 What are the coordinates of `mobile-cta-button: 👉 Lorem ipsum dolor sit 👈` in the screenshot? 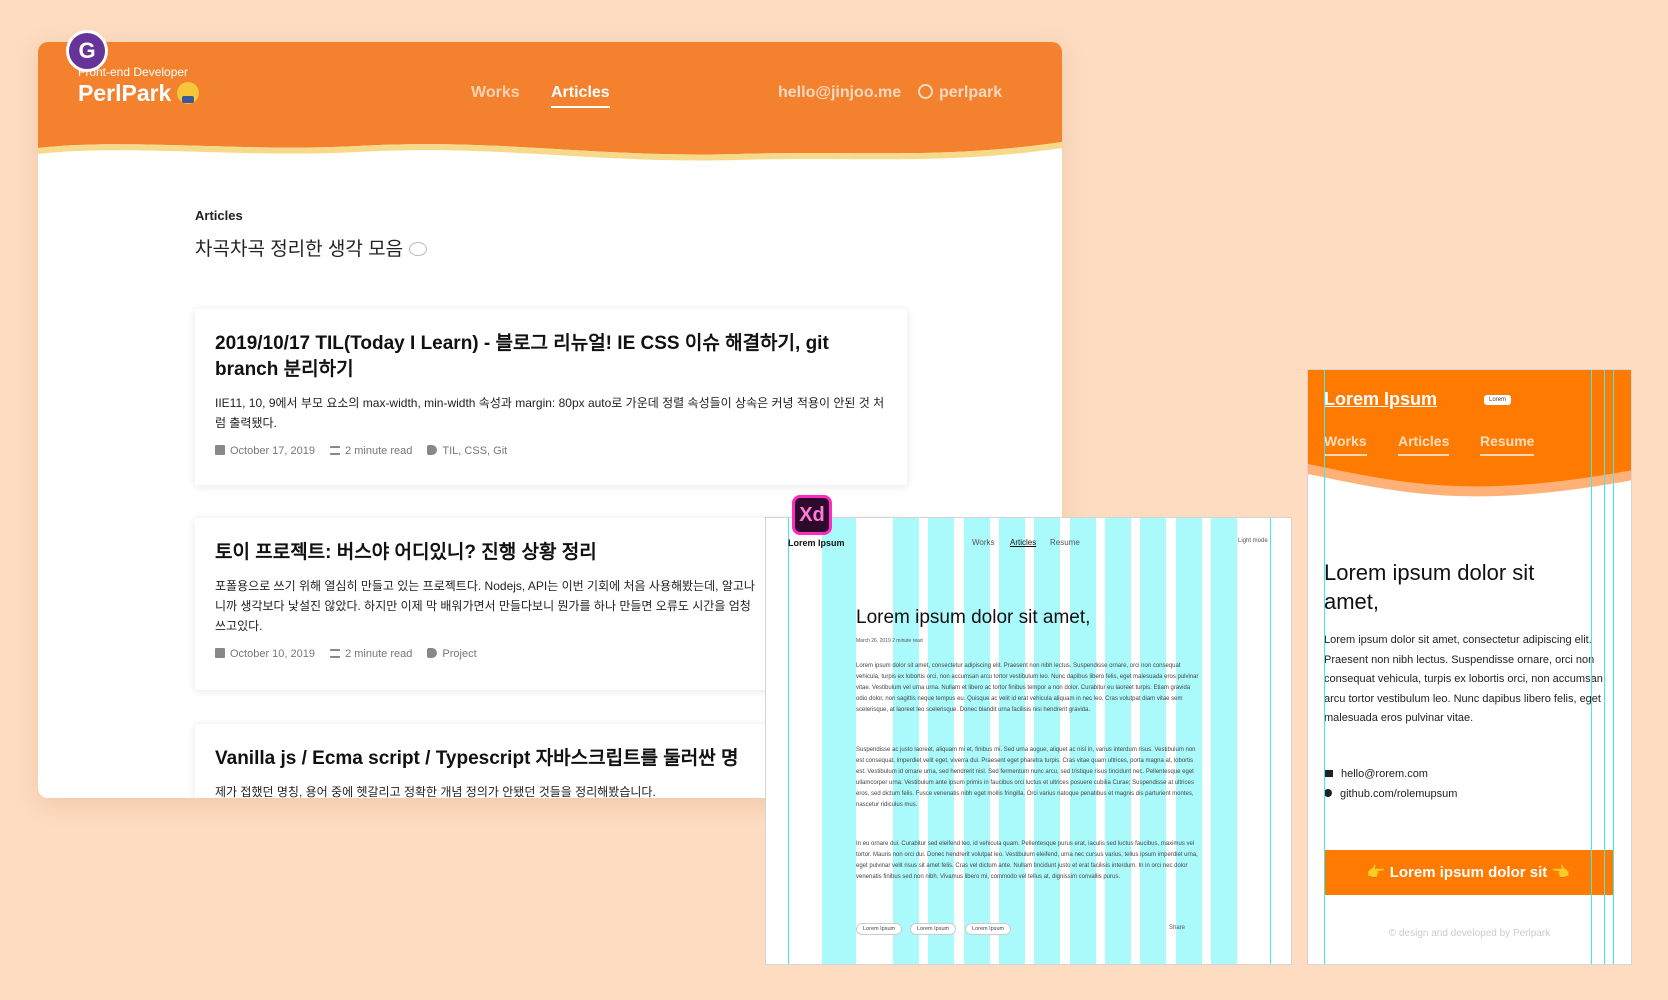 It's located at (1468, 872).